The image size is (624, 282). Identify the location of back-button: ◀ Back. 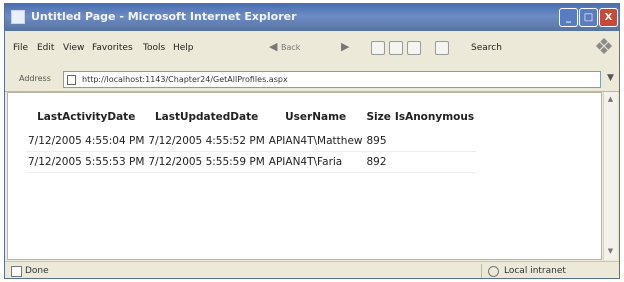
(284, 48).